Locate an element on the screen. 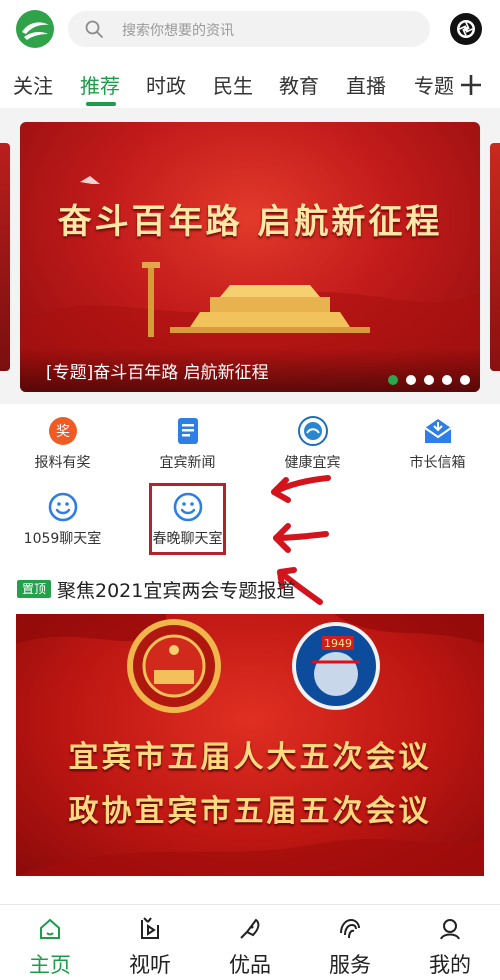  svg-text: 奖 is located at coordinates (63, 431).